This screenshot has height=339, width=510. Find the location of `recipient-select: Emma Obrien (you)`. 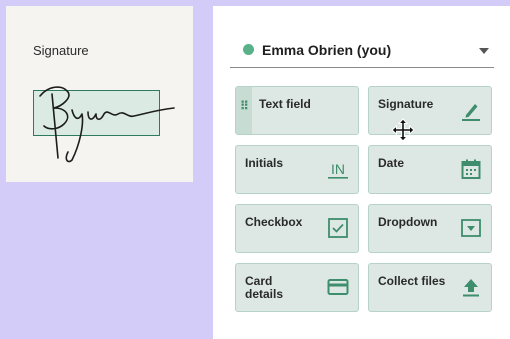

recipient-select: Emma Obrien (you) is located at coordinates (362, 53).